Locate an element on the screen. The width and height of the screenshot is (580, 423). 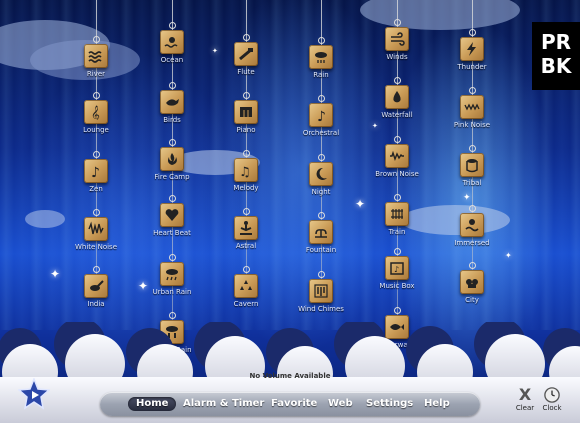
sound-tile-fountain is located at coordinates (321, 232).